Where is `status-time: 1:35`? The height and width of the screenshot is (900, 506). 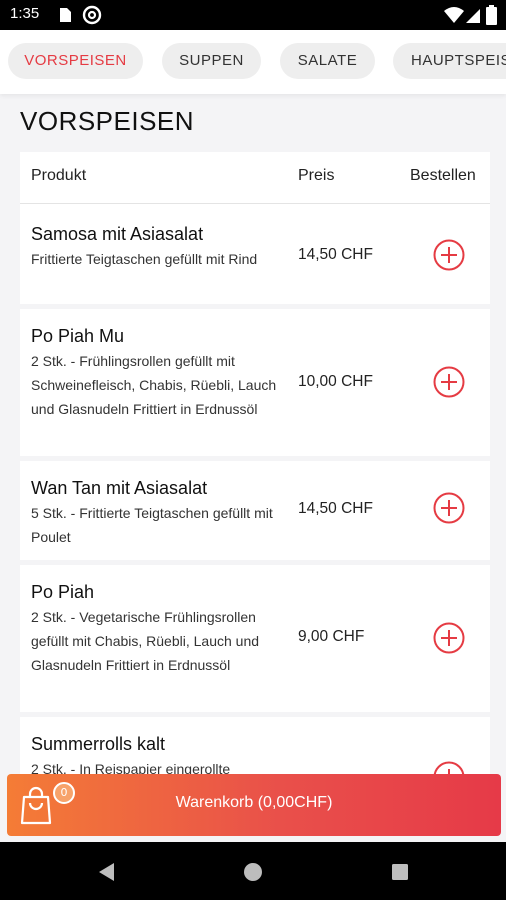
status-time: 1:35 is located at coordinates (25, 13).